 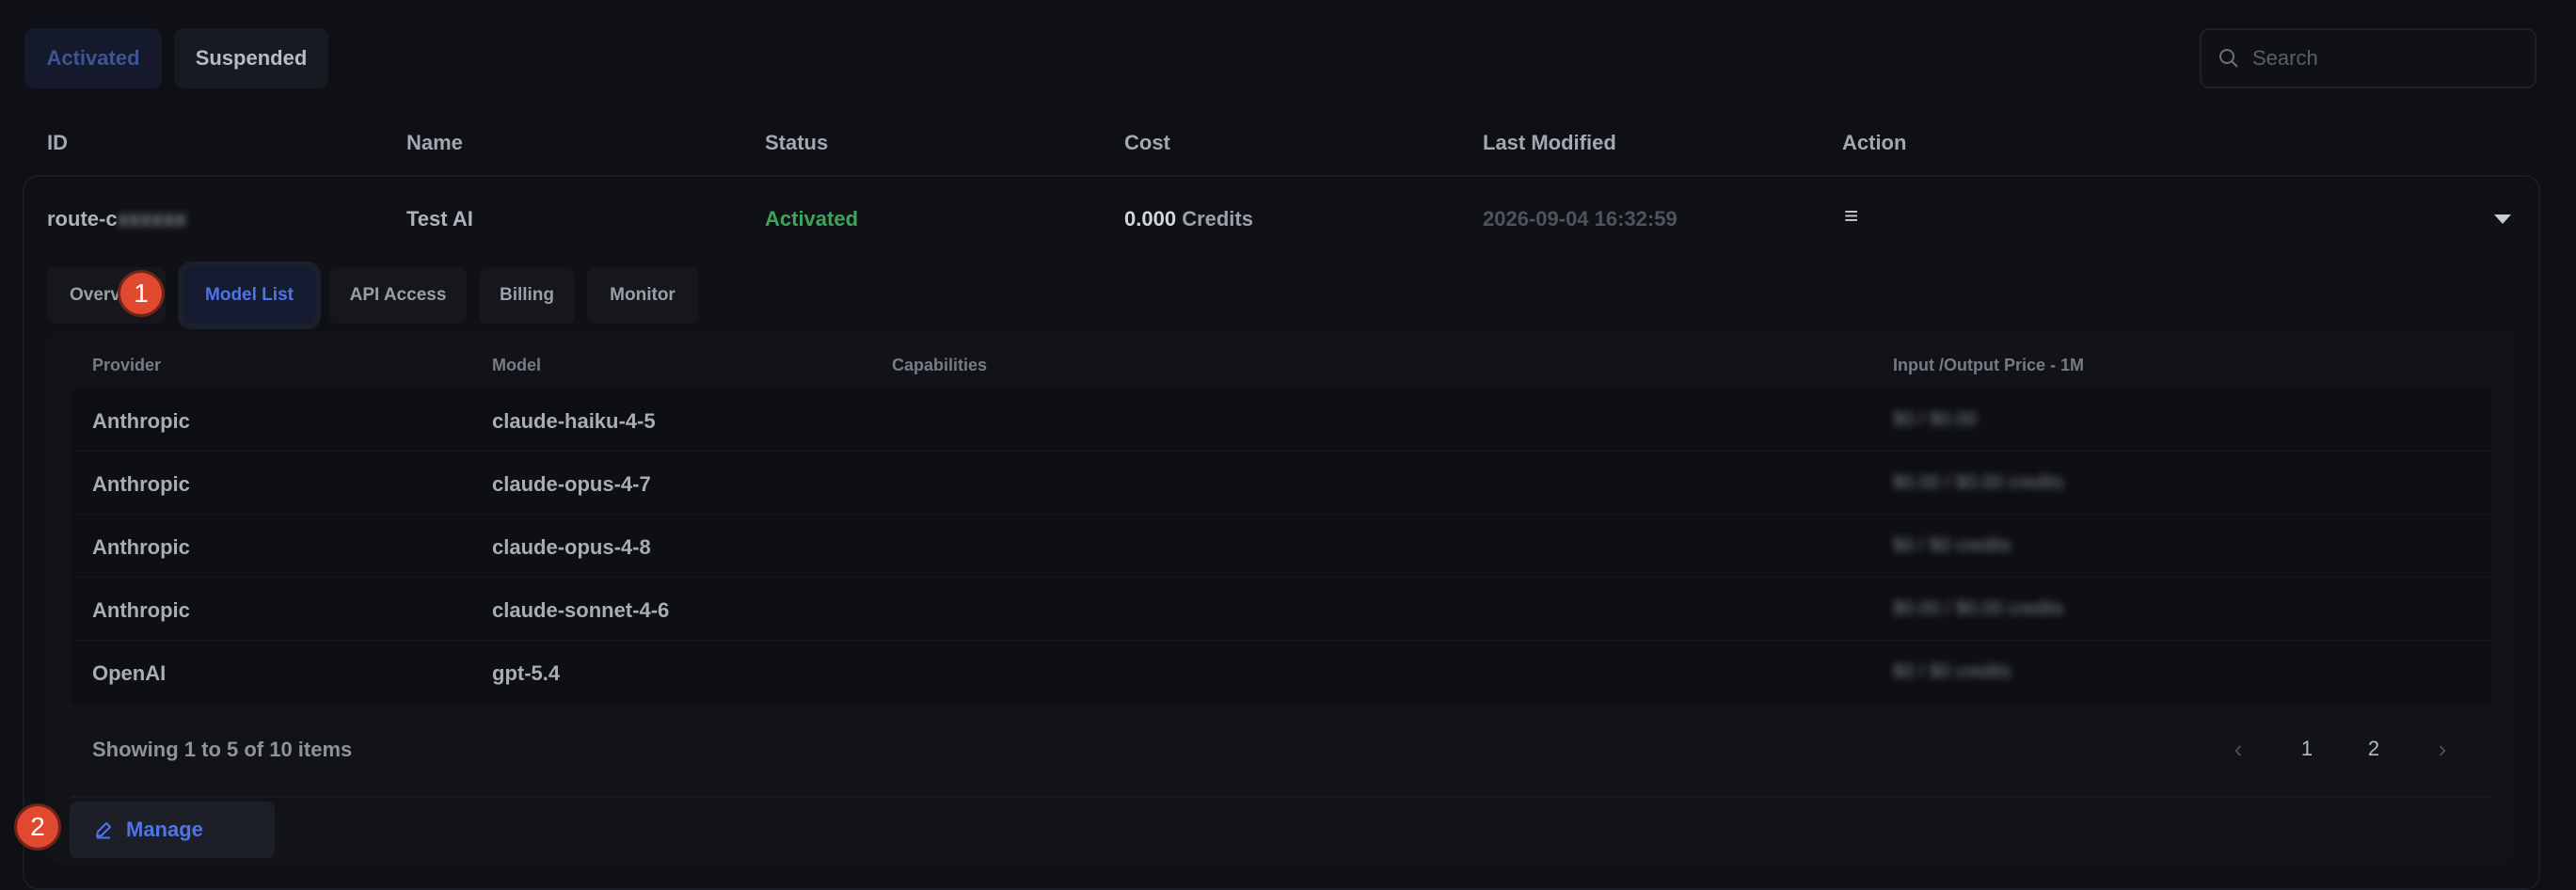 I want to click on manage-button: Manage, so click(x=172, y=830).